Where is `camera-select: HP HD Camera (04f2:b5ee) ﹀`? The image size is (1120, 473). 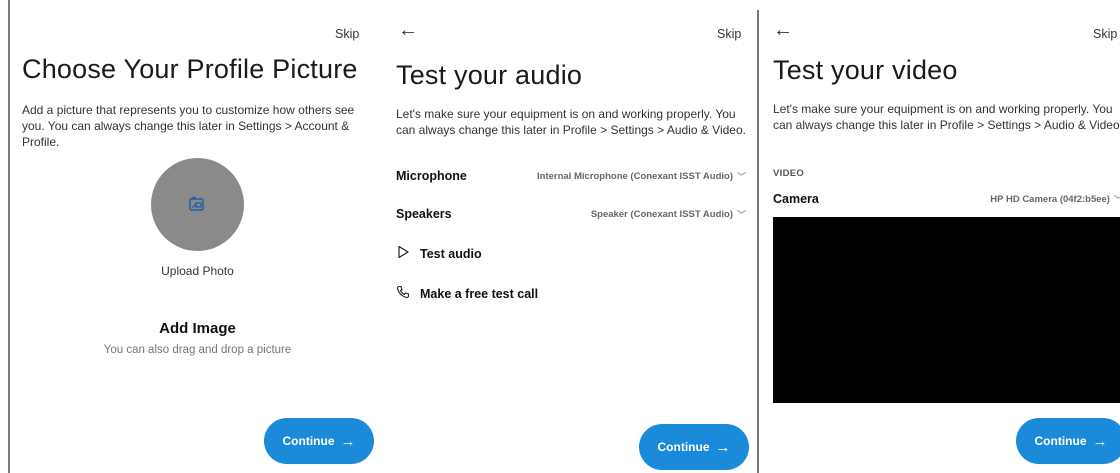
camera-select: HP HD Camera (04f2:b5ee) ﹀ is located at coordinates (1055, 199).